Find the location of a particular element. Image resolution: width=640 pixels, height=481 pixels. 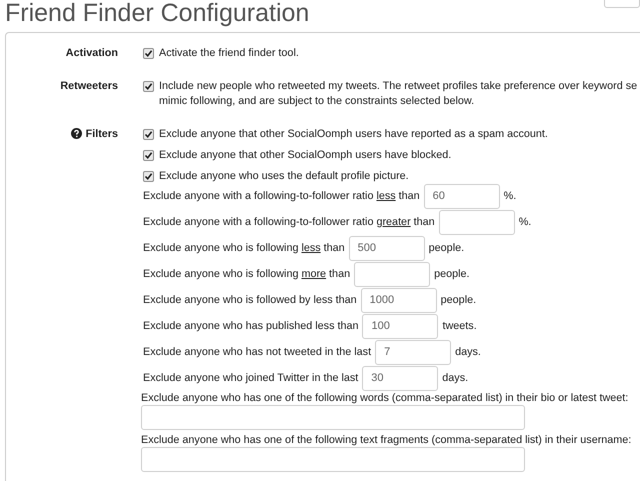

filter-label: Exclude anyone with a following-to-follower ratio less than is located at coordinates (281, 196).